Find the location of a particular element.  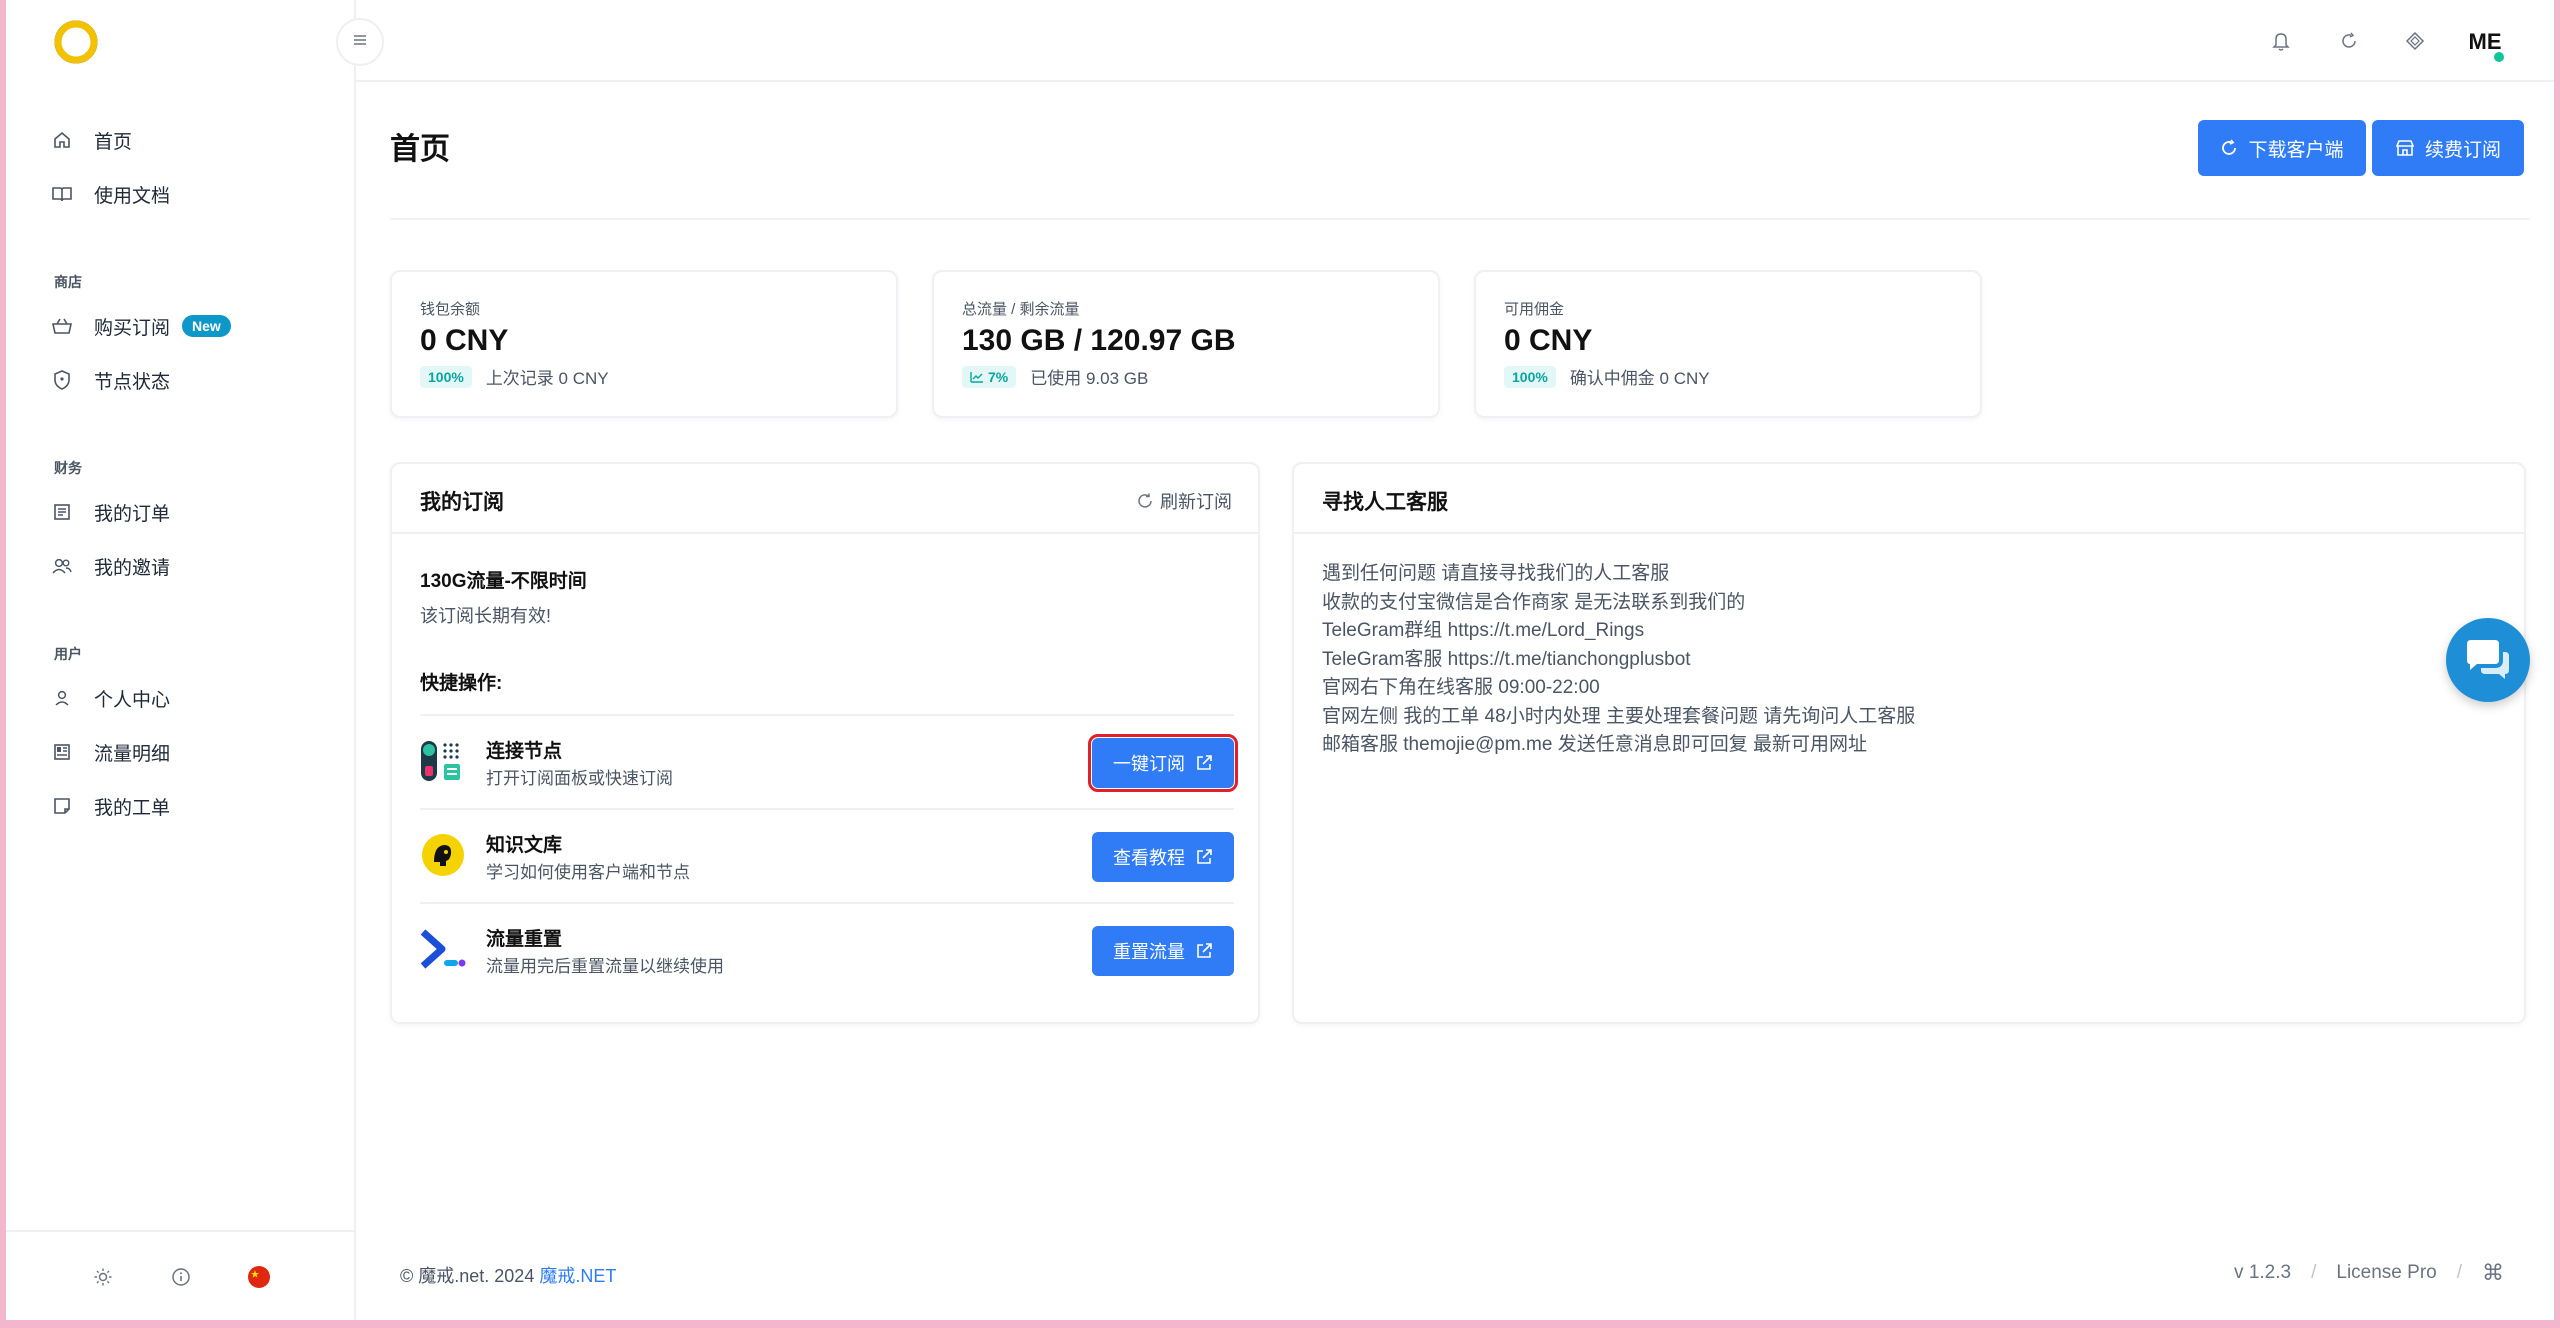

sidebar-item-traffic: 流量明细 is located at coordinates (195, 752).